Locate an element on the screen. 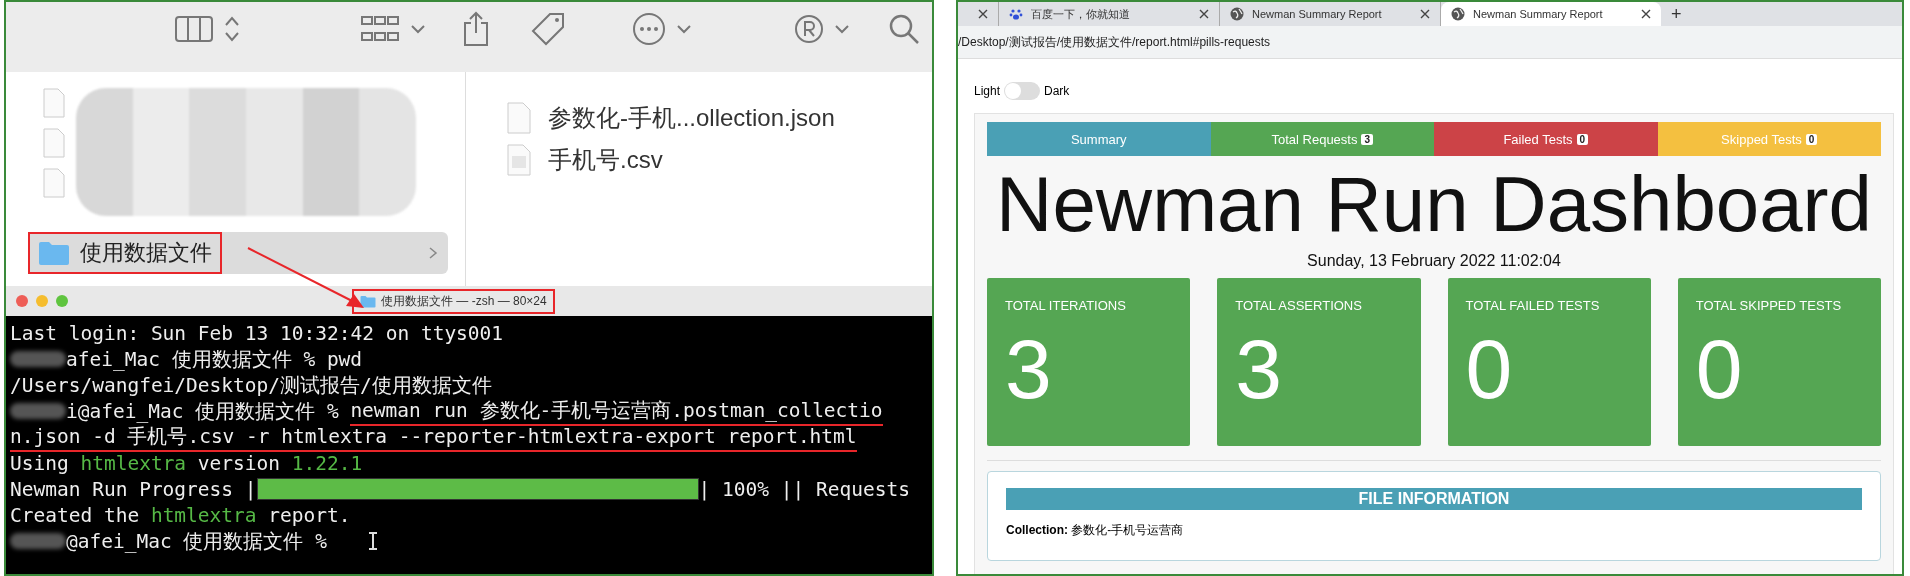 This screenshot has height=576, width=1910. nav-pill: Total Requests 3 is located at coordinates (1322, 139).